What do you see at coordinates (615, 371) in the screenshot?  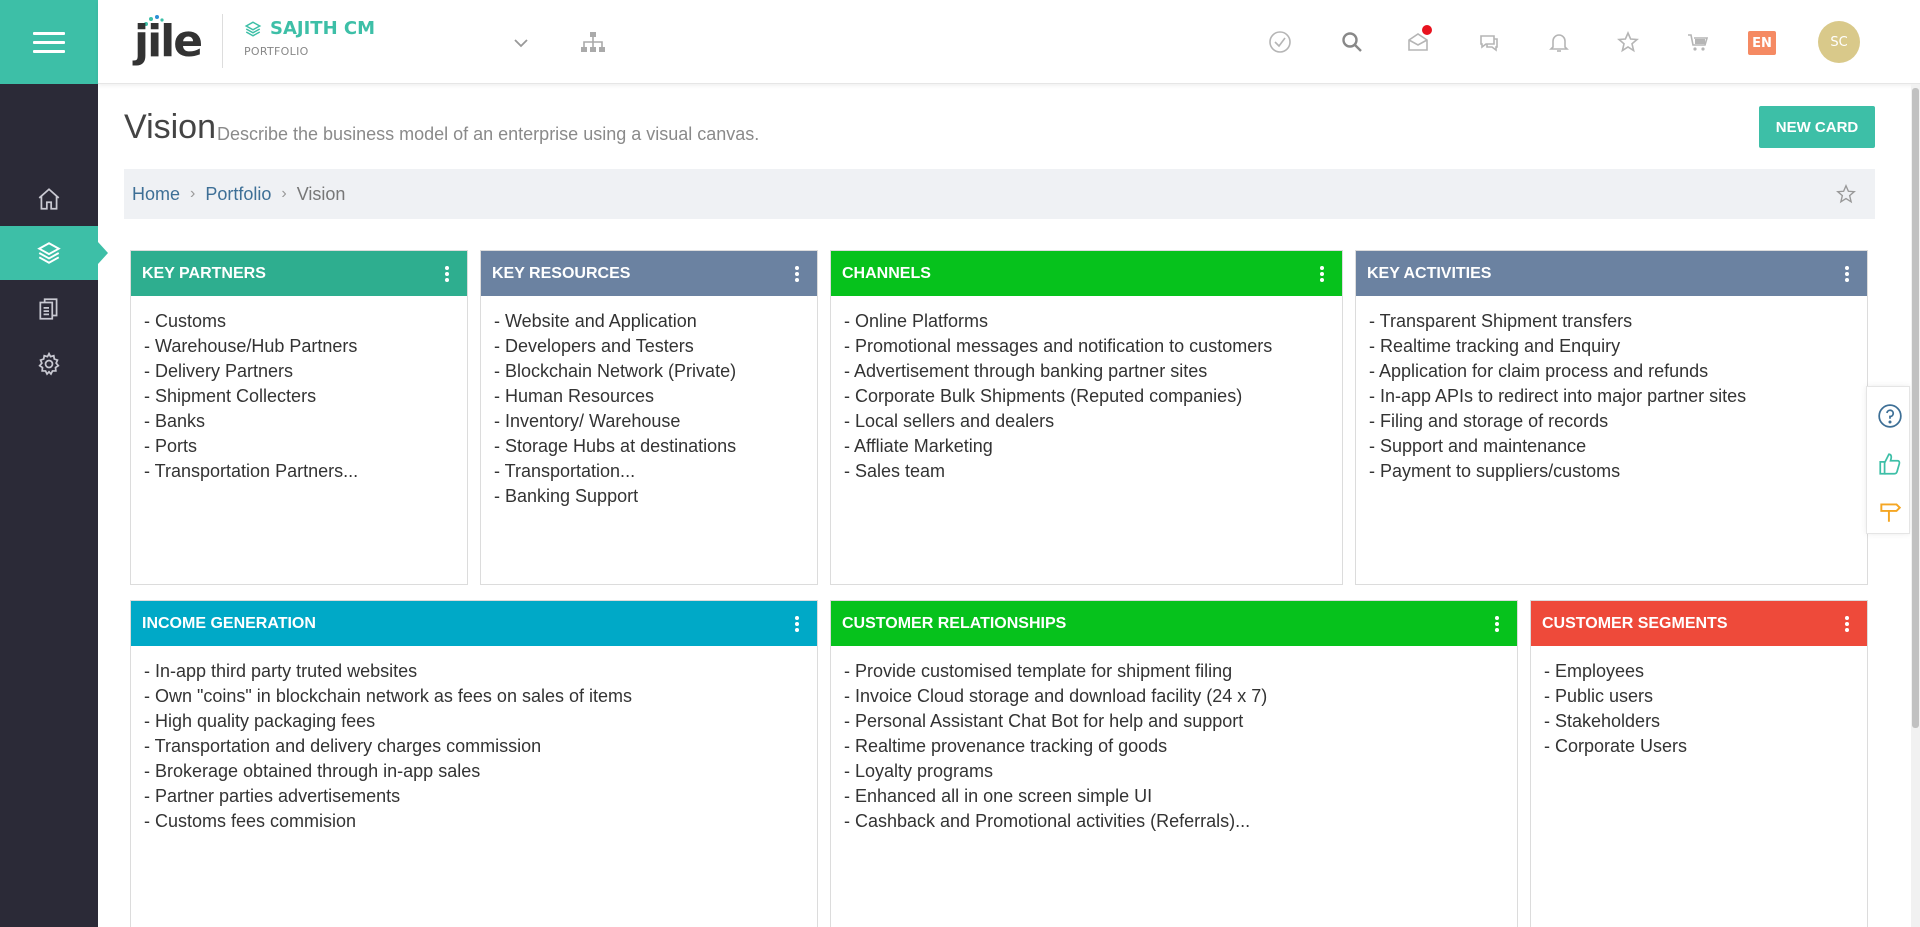 I see `card-item: - Blockchain Network (Private)` at bounding box center [615, 371].